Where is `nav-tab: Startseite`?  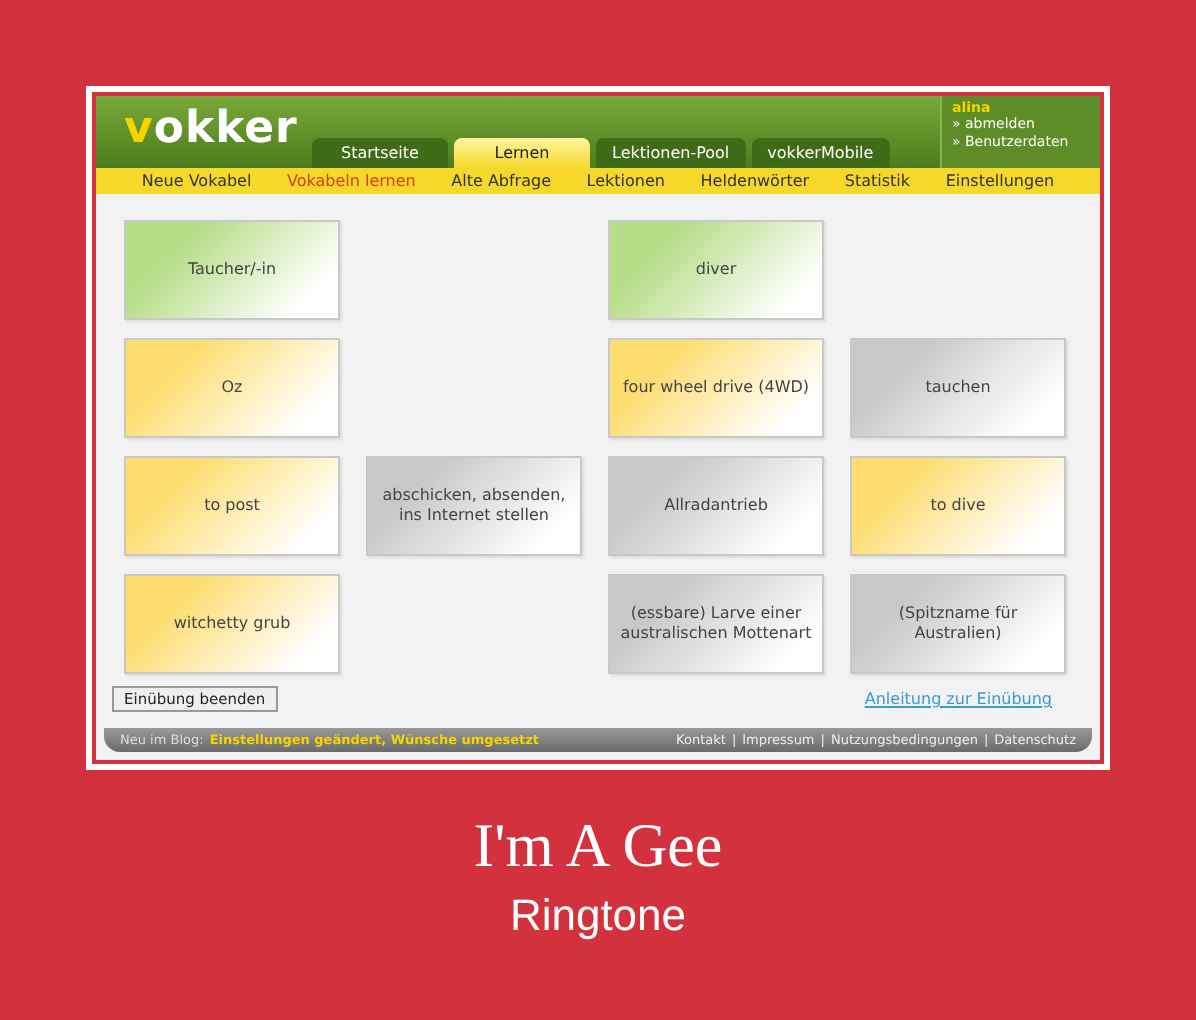
nav-tab: Startseite is located at coordinates (380, 153).